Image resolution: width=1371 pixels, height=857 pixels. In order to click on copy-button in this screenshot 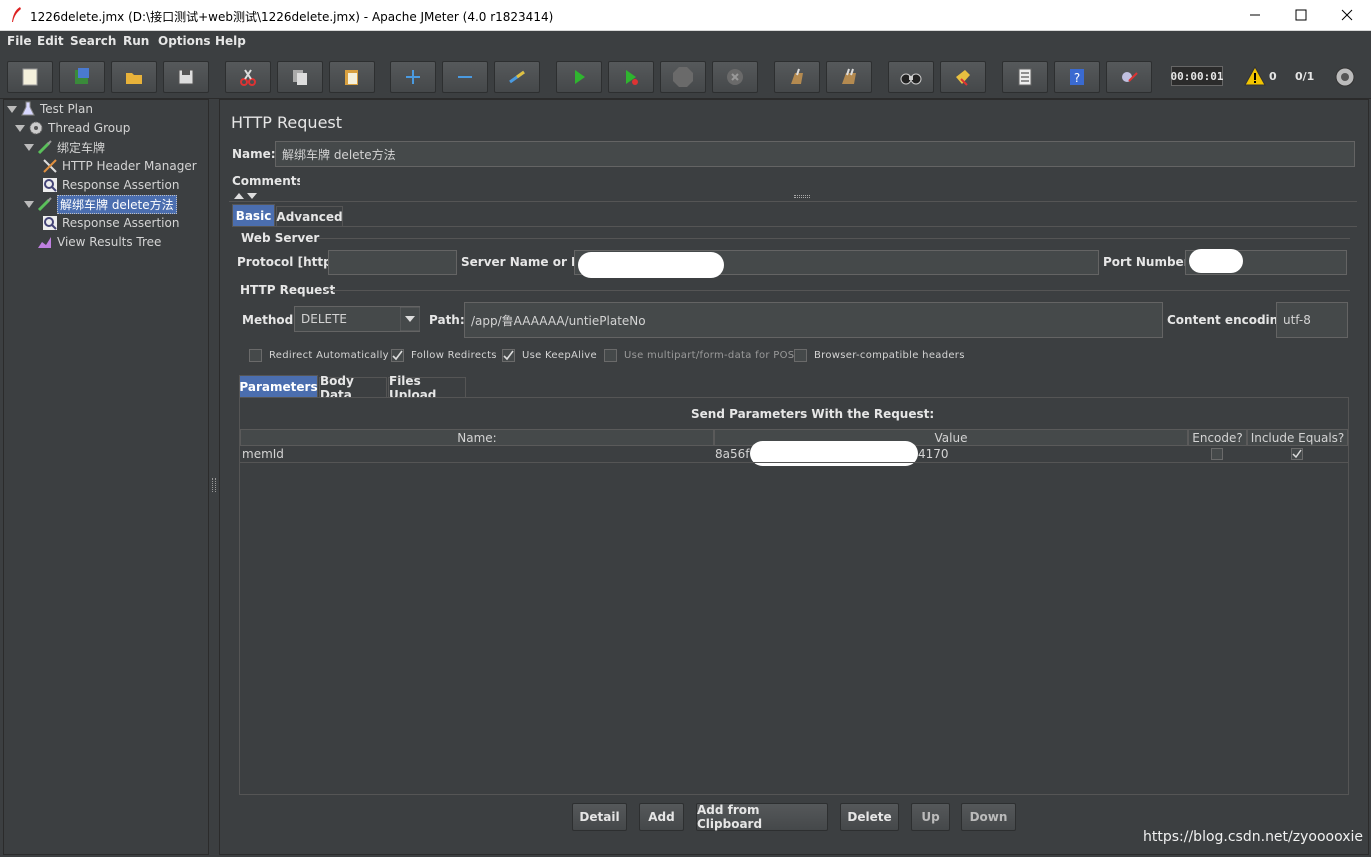, I will do `click(300, 77)`.